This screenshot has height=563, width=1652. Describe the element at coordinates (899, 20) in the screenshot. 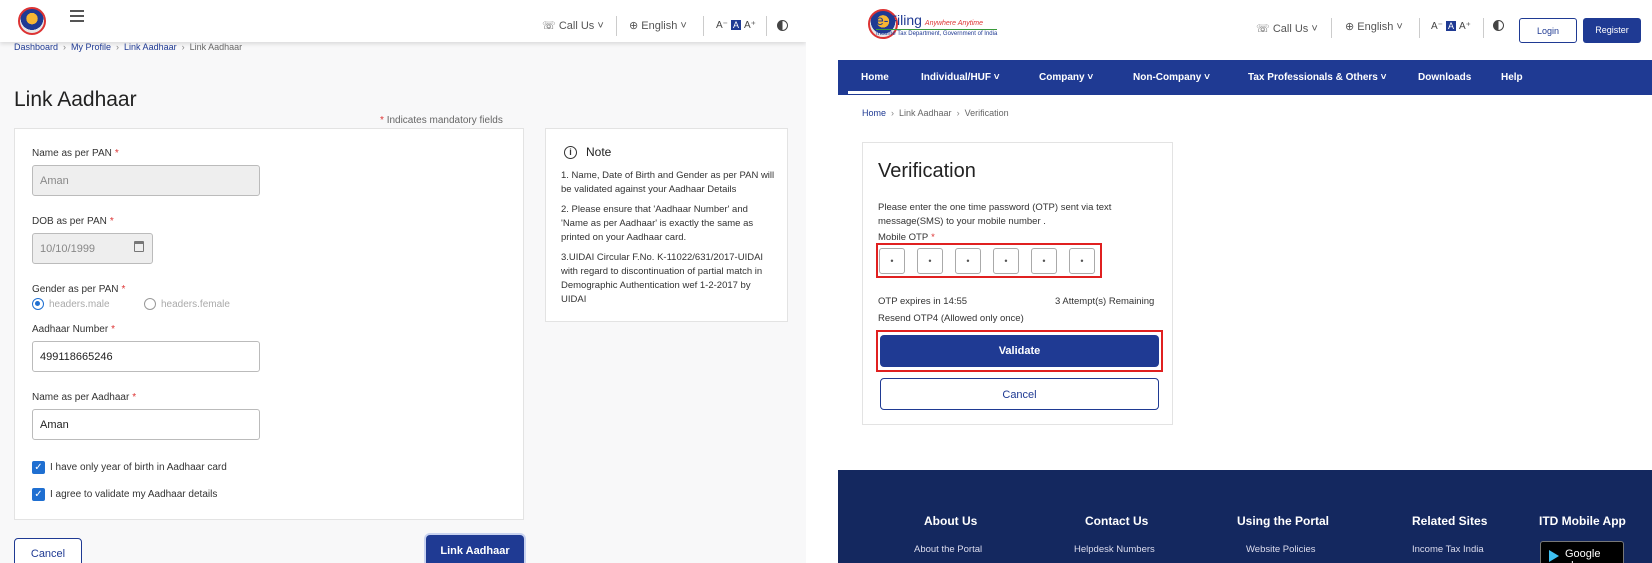

I see `logo-name: e-Filing` at that location.